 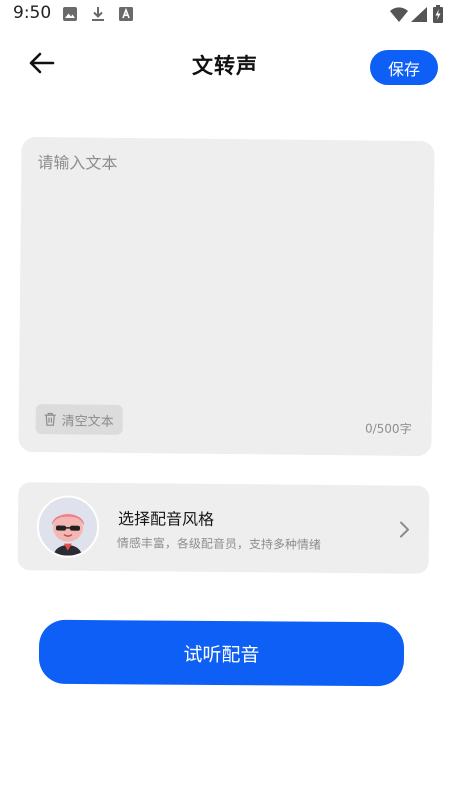 What do you see at coordinates (419, 16) in the screenshot?
I see `signal-icon` at bounding box center [419, 16].